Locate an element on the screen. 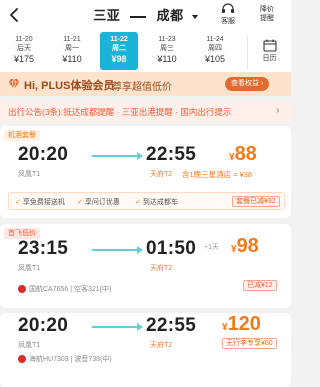 The image size is (320, 387). price-alert-label: 降价提醒 is located at coordinates (267, 14).